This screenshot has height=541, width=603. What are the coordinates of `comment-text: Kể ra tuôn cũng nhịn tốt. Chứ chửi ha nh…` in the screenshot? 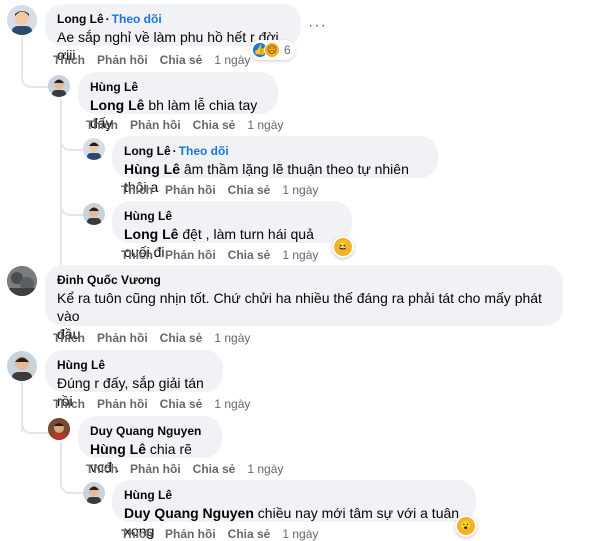 It's located at (299, 307).